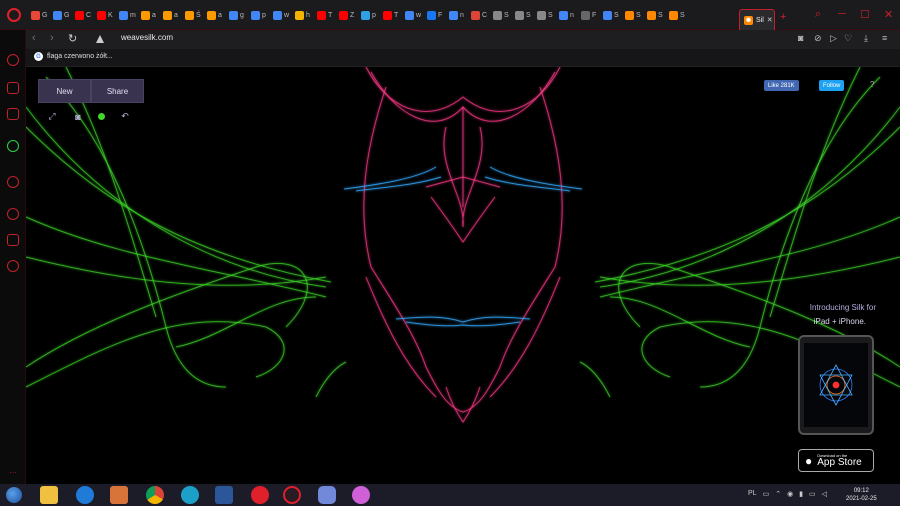 Image resolution: width=900 pixels, height=506 pixels. I want to click on apple-icon: ●, so click(809, 460).